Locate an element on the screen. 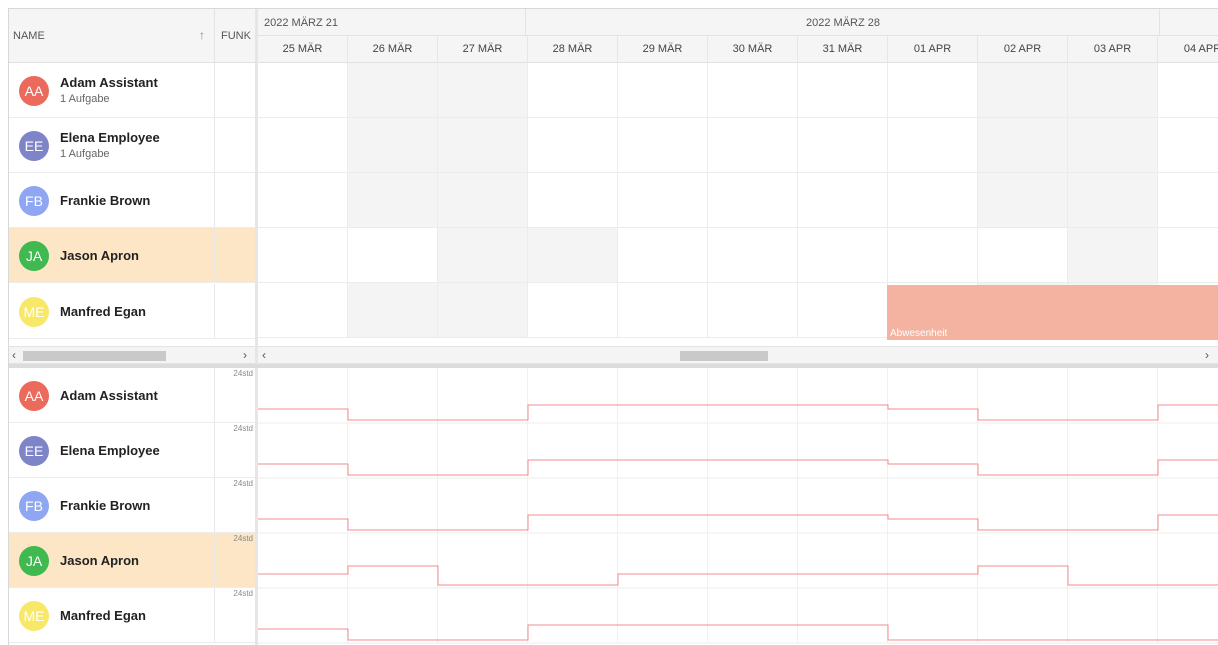 The height and width of the screenshot is (645, 1218). resource-name: Elena Employee is located at coordinates (110, 137).